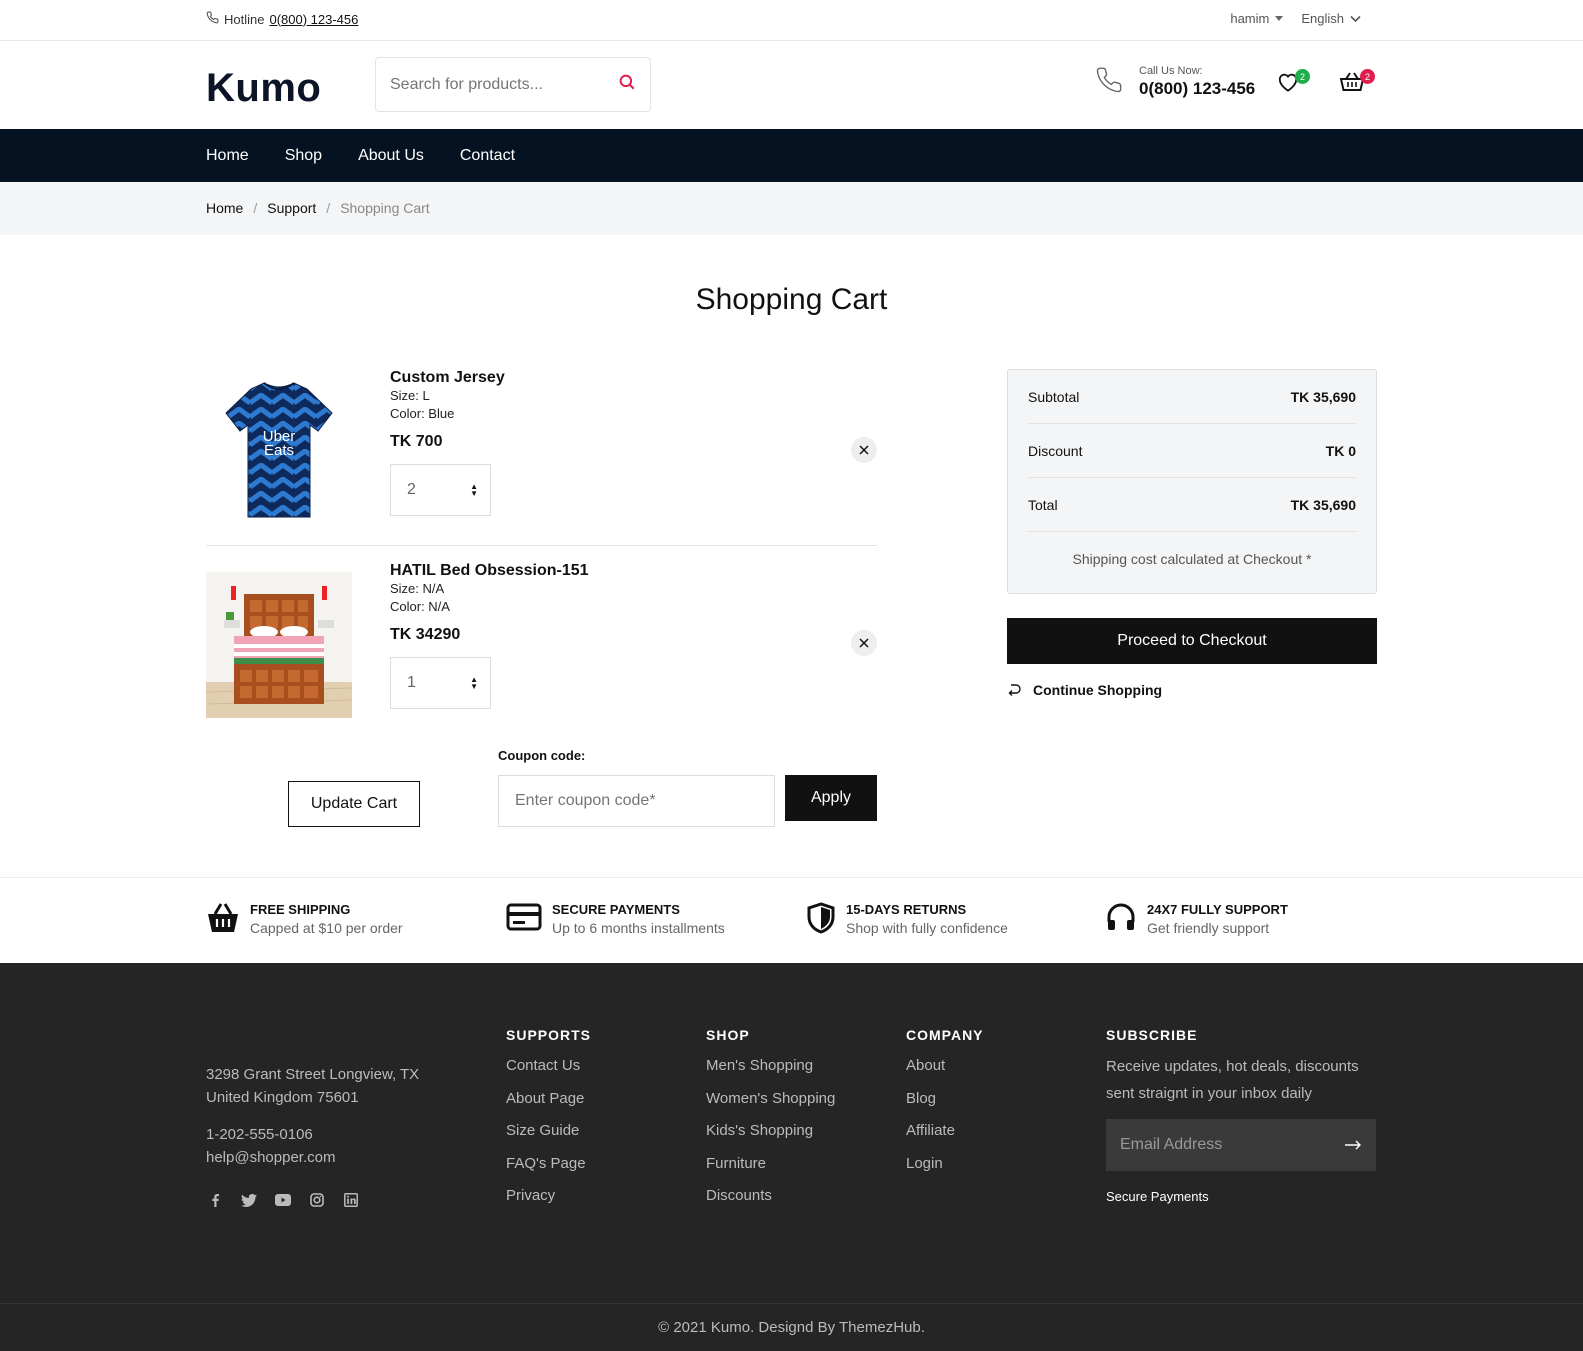  I want to click on twitter-icon, so click(249, 1200).